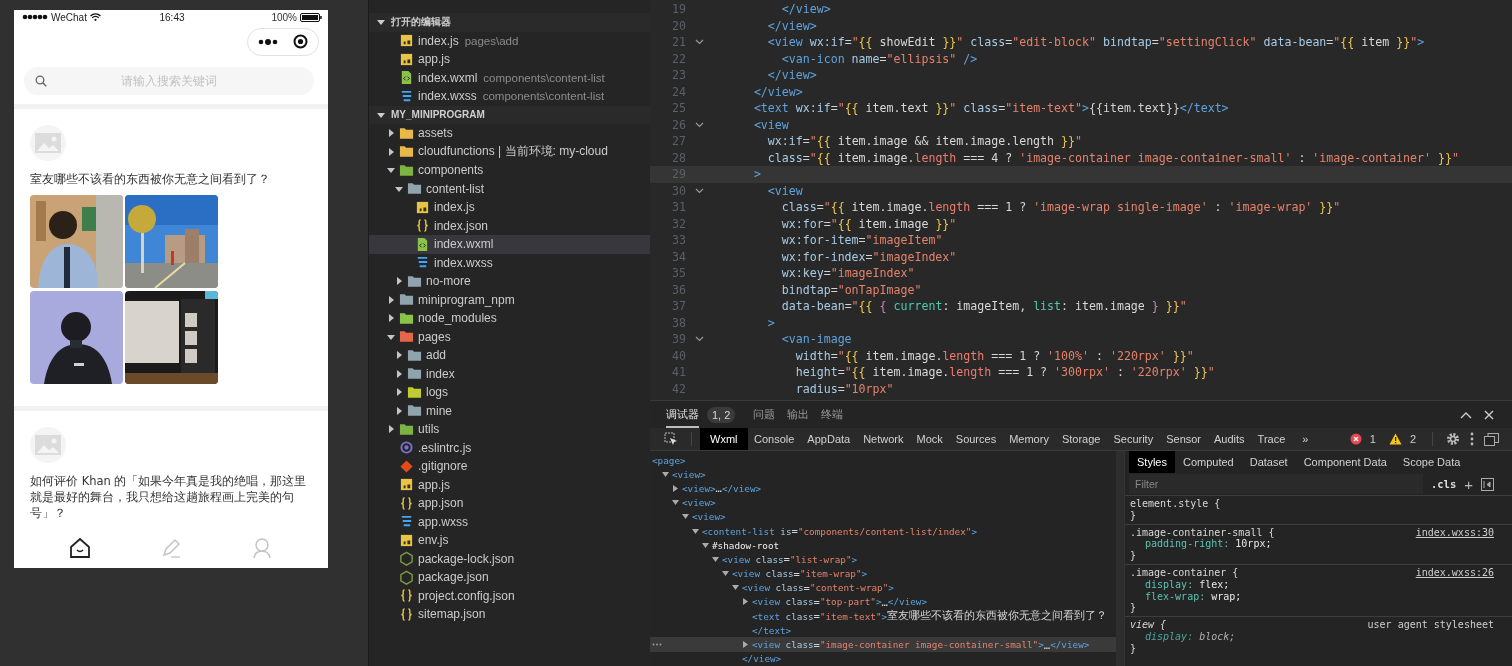 This screenshot has width=1512, height=666. I want to click on dom-node: <view class="list-wrap">, so click(883, 559).